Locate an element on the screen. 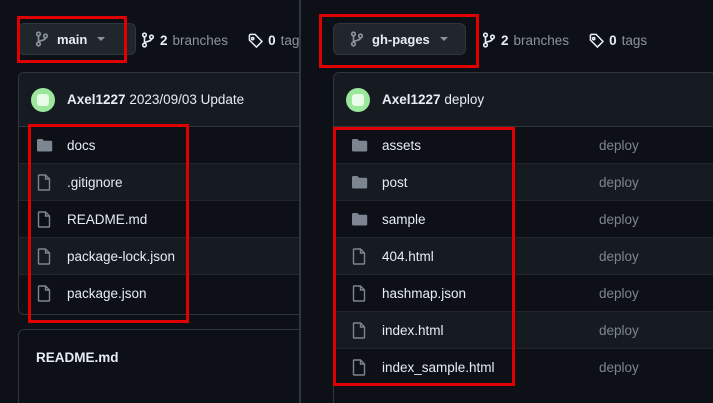 The image size is (713, 403). branch-selector-button: main is located at coordinates (77, 39).